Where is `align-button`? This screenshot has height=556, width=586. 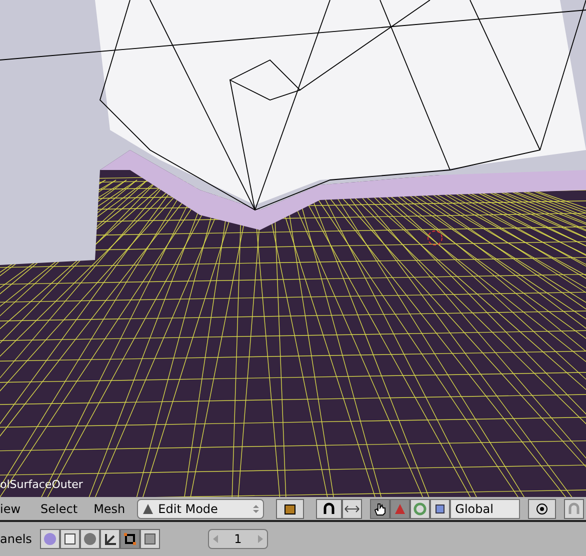
align-button is located at coordinates (352, 508).